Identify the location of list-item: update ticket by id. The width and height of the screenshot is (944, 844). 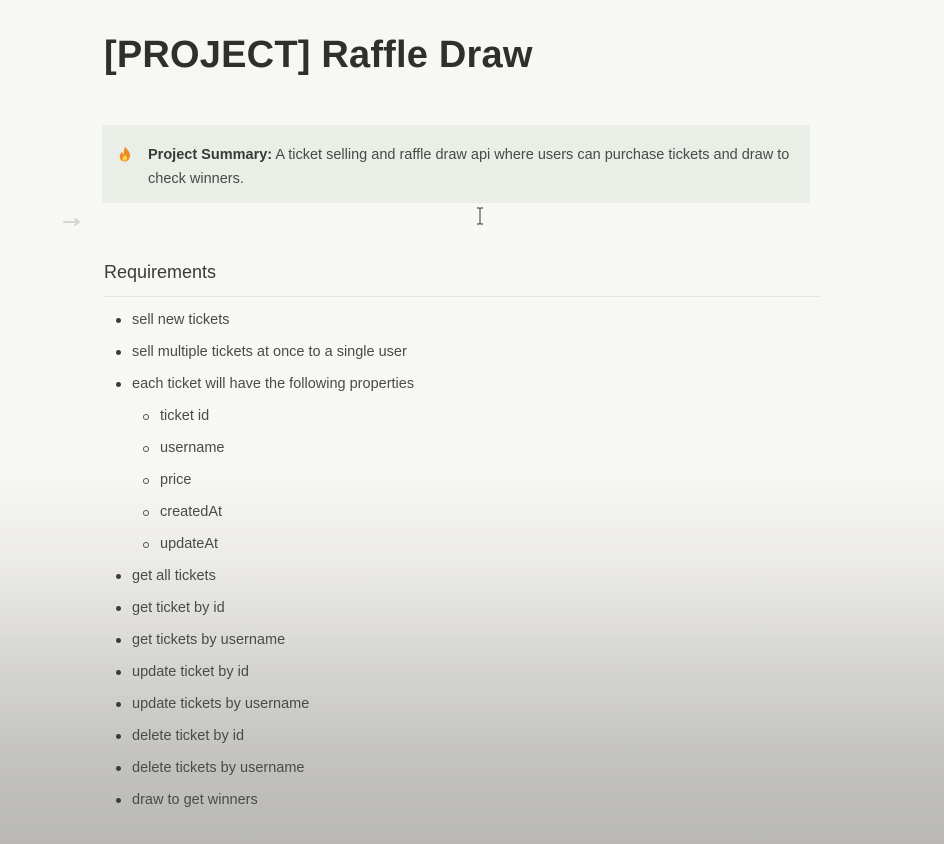
(207, 676).